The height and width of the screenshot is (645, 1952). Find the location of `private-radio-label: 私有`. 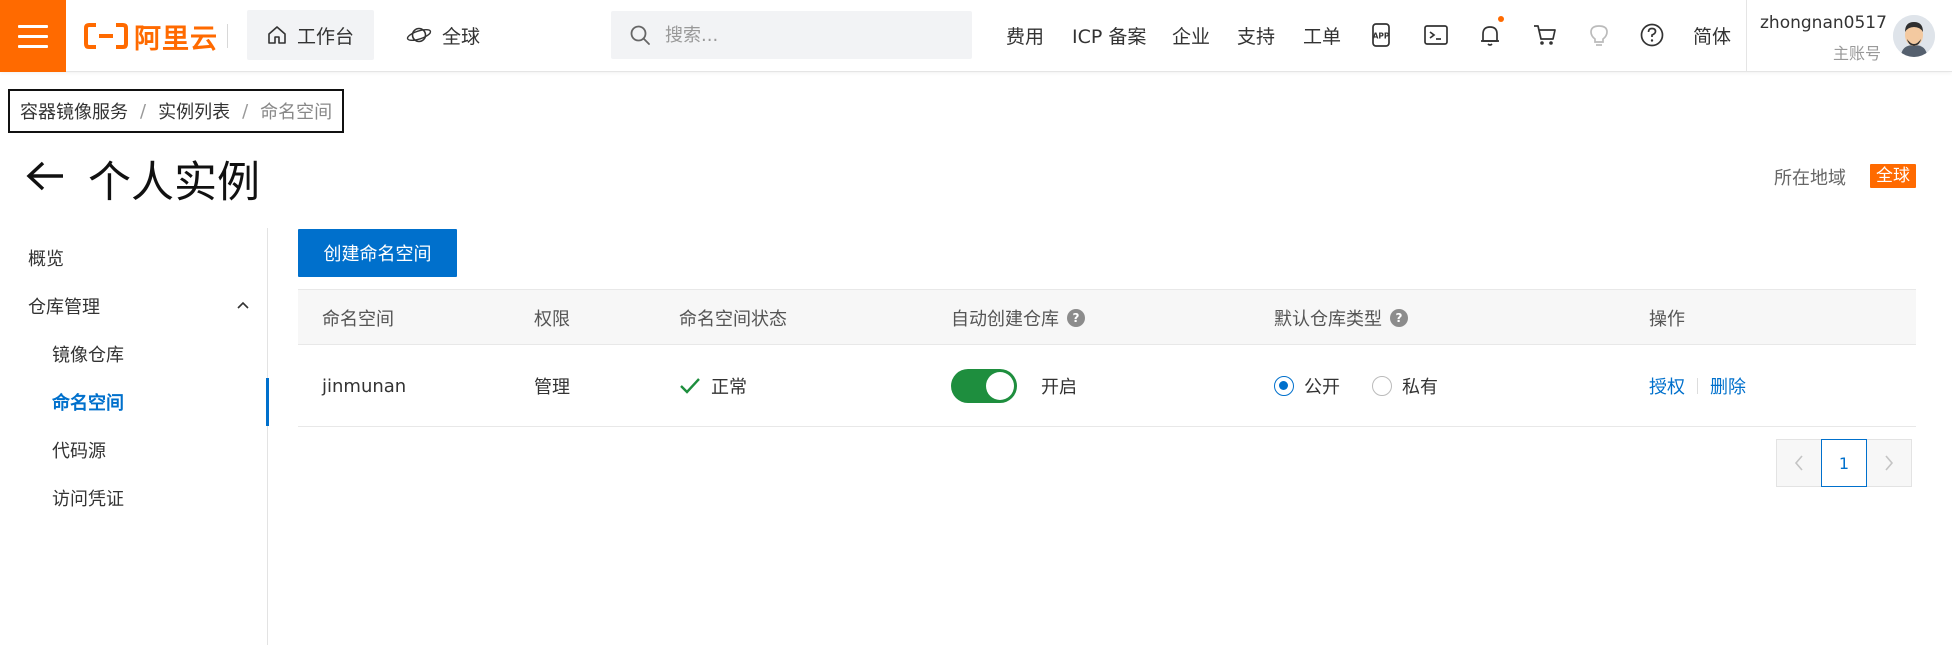

private-radio-label: 私有 is located at coordinates (1420, 386).